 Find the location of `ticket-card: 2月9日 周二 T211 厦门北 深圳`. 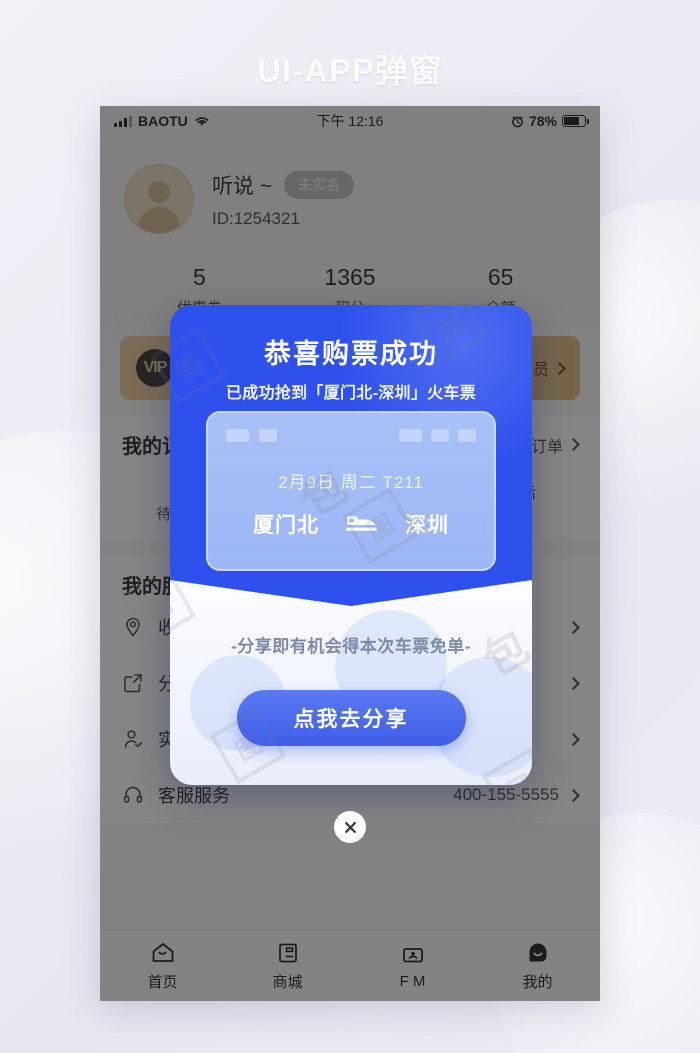

ticket-card: 2月9日 周二 T211 厦门北 深圳 is located at coordinates (351, 491).